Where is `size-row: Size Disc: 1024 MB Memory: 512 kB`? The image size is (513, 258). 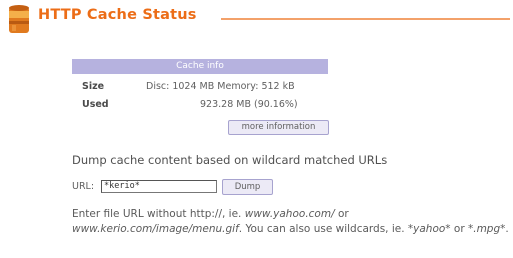
size-row: Size Disc: 1024 MB Memory: 512 kB is located at coordinates (200, 86).